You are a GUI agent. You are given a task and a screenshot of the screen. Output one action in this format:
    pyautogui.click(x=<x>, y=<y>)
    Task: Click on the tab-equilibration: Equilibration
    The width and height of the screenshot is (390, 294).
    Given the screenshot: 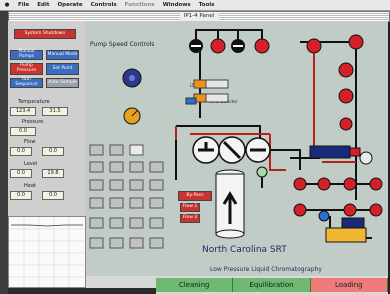 What is the action you would take?
    pyautogui.click(x=272, y=285)
    